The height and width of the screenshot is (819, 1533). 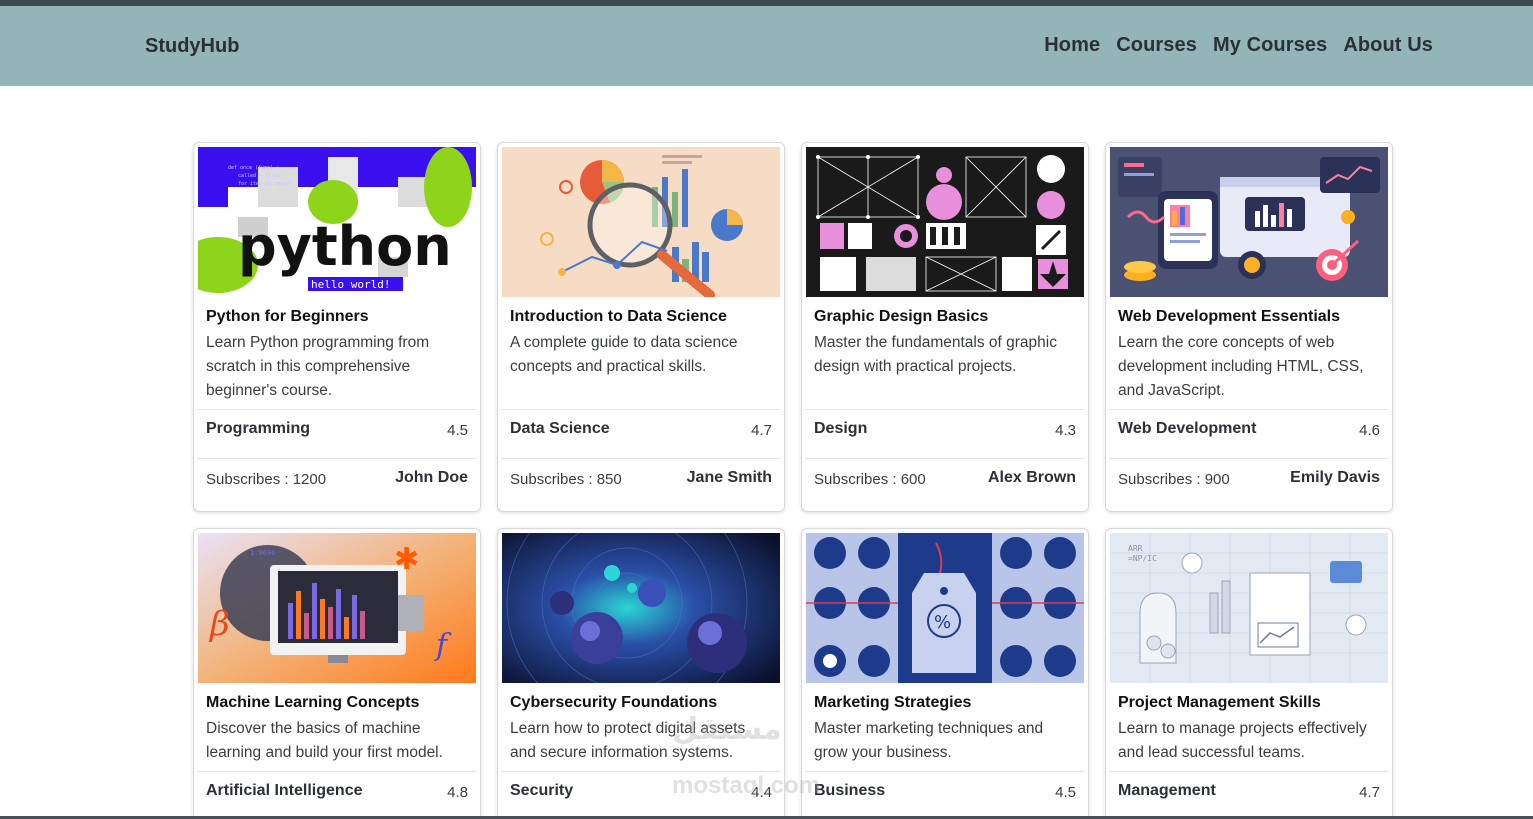 What do you see at coordinates (560, 428) in the screenshot?
I see `course-category: Data Science` at bounding box center [560, 428].